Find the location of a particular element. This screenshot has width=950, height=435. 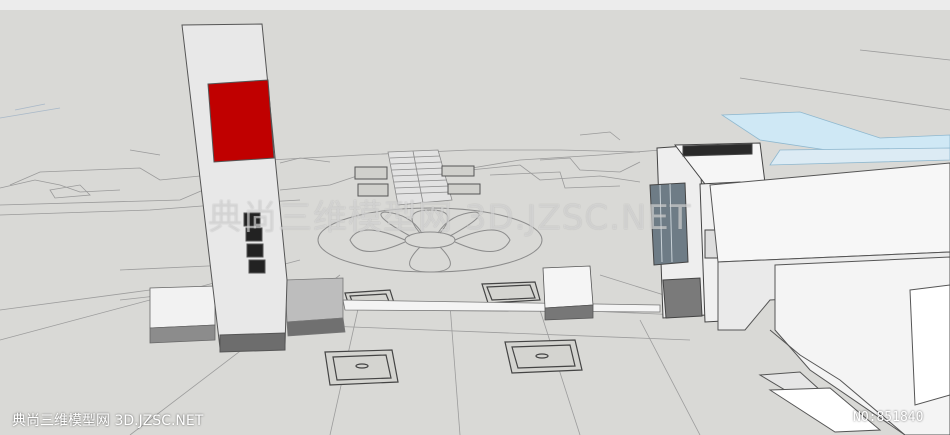

sky-band is located at coordinates (475, 5).